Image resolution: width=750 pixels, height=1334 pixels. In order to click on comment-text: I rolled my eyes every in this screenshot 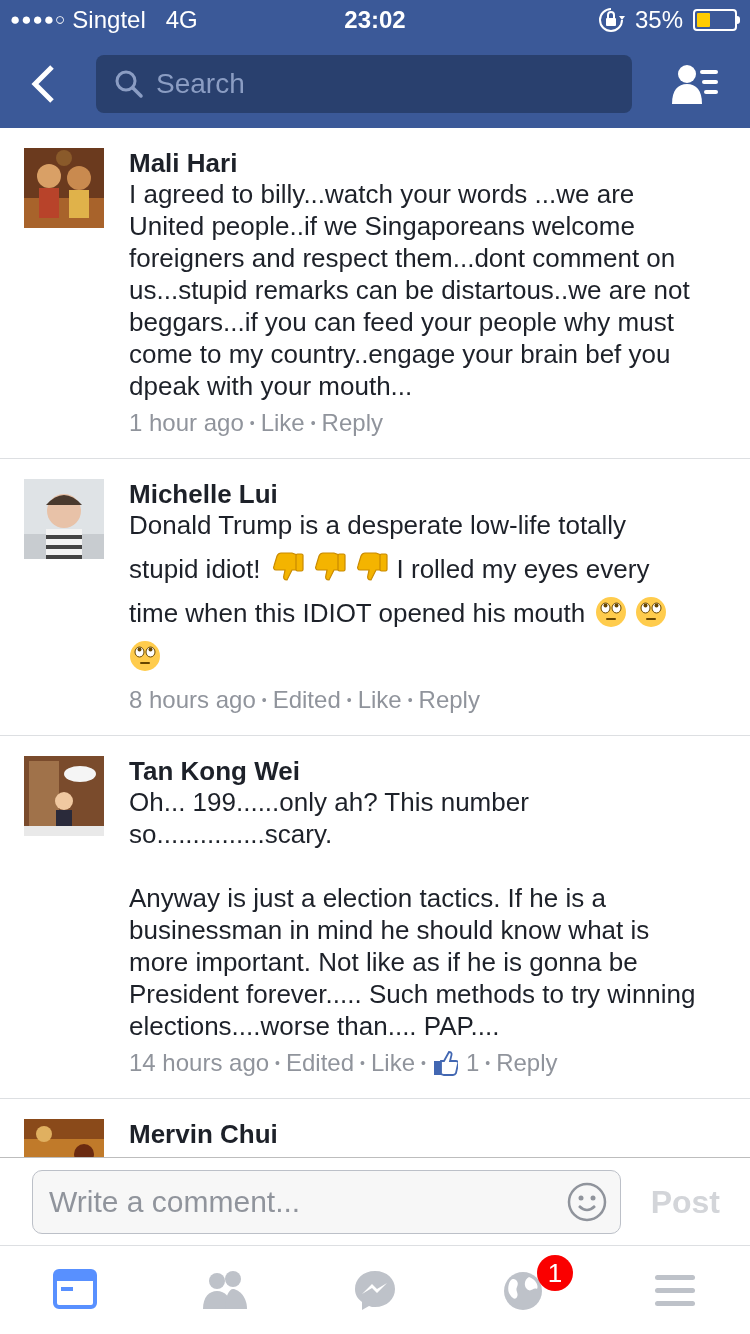, I will do `click(523, 569)`.